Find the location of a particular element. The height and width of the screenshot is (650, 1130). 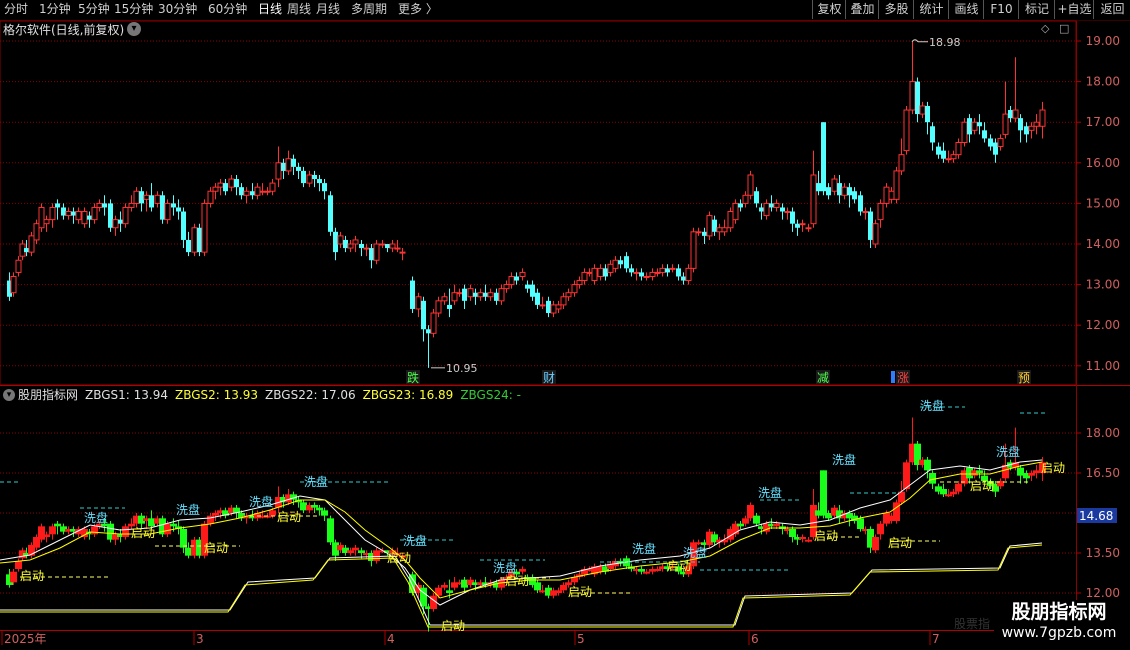

event-marker-3: 涨 is located at coordinates (903, 377).